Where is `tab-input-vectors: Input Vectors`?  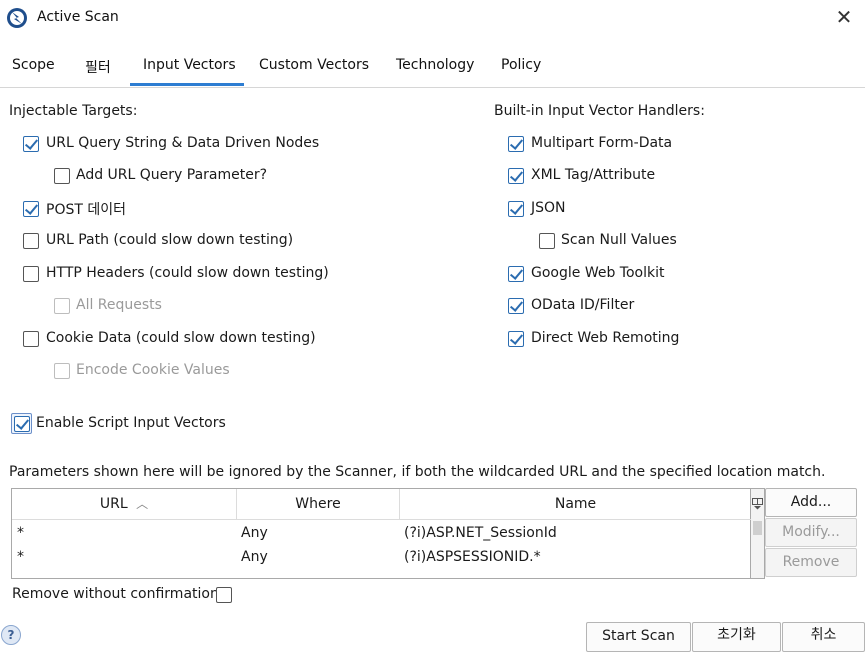
tab-input-vectors: Input Vectors is located at coordinates (189, 65).